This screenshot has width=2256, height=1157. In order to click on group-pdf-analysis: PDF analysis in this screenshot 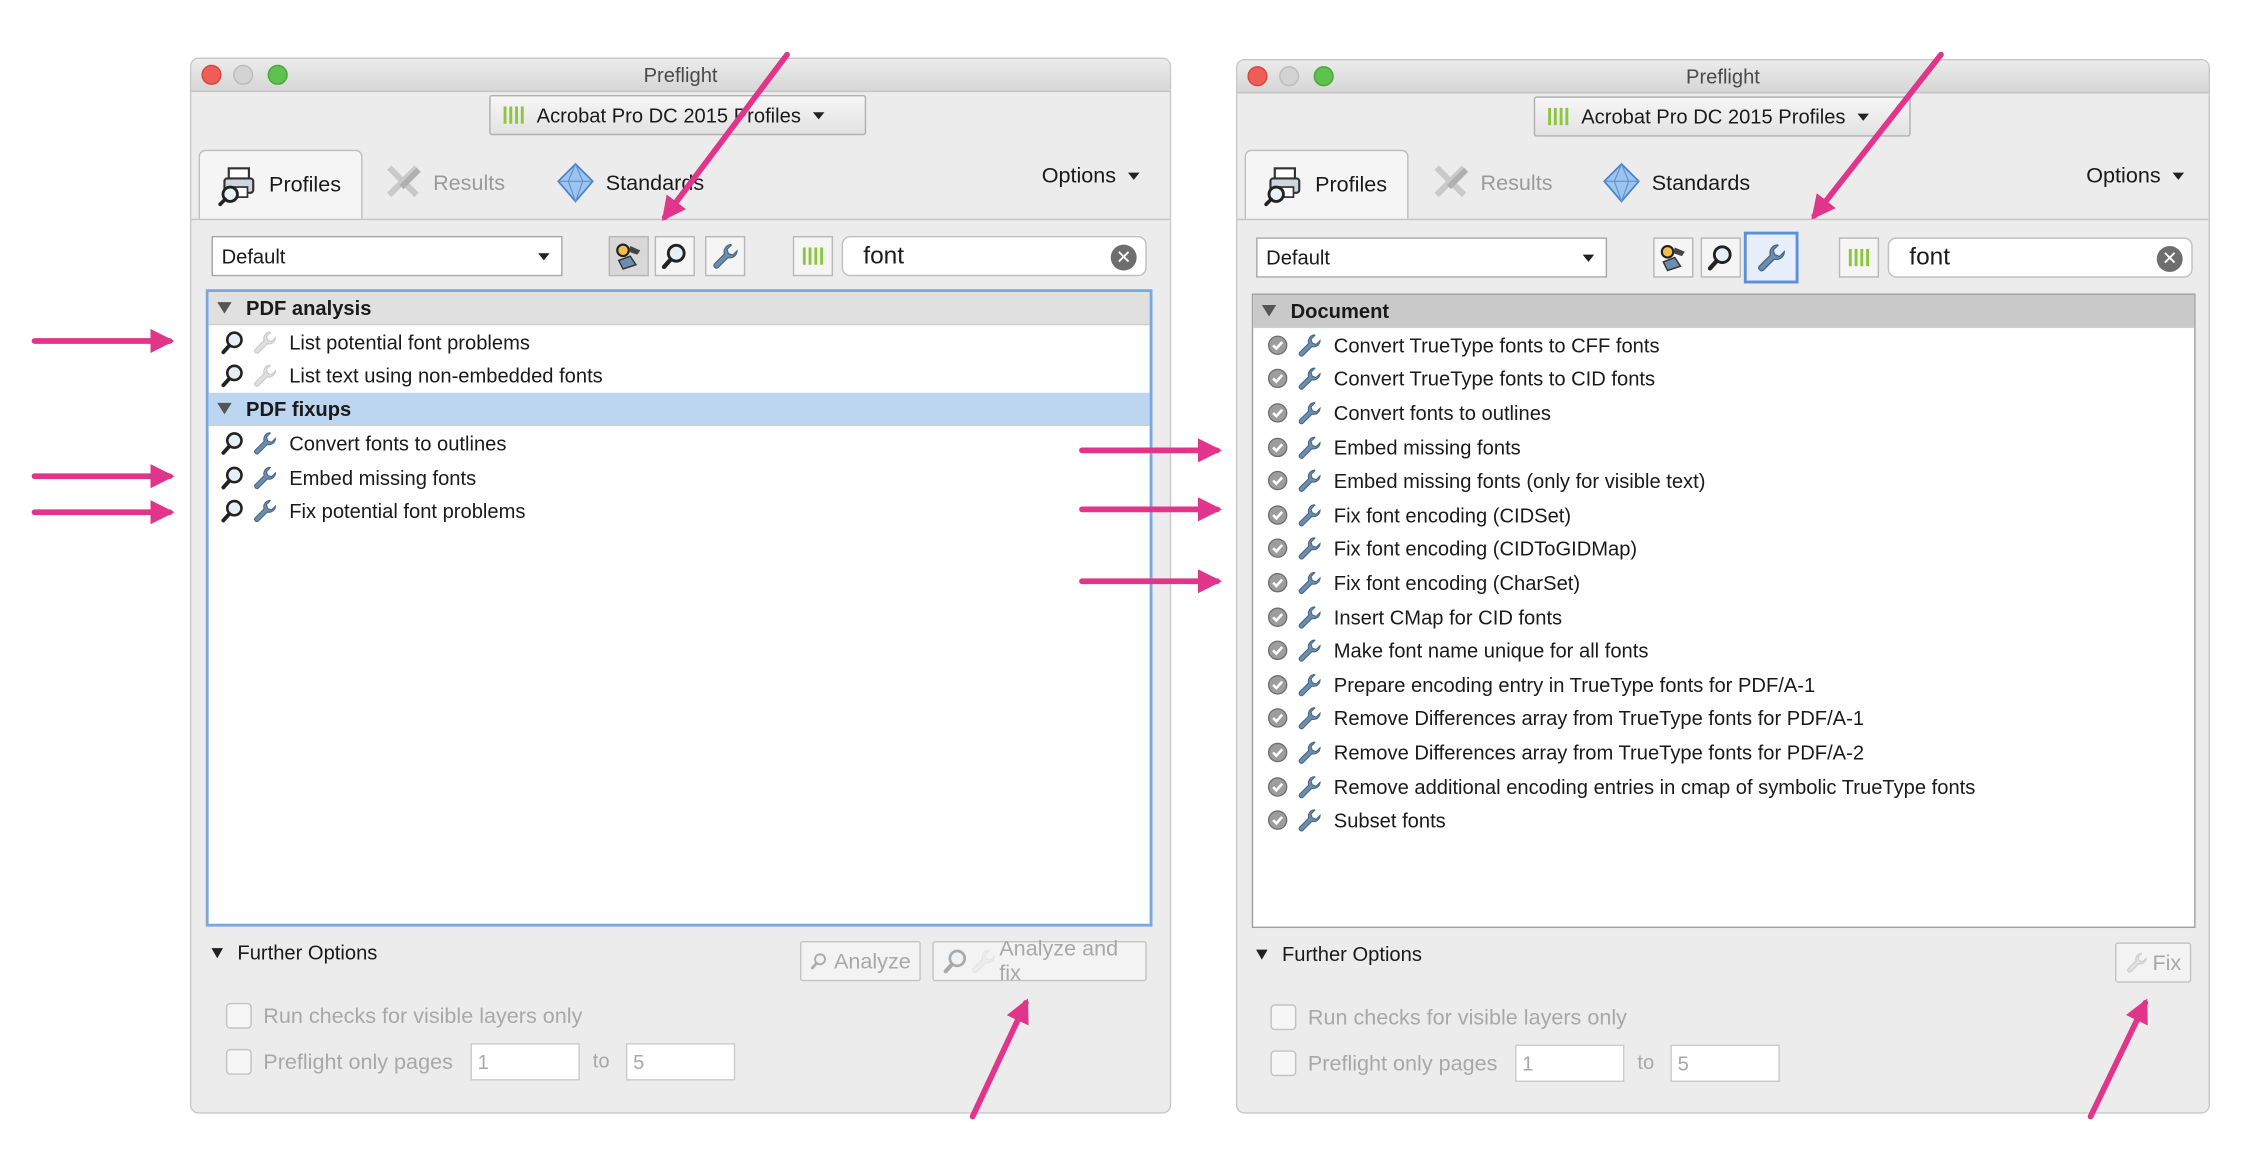, I will do `click(679, 309)`.